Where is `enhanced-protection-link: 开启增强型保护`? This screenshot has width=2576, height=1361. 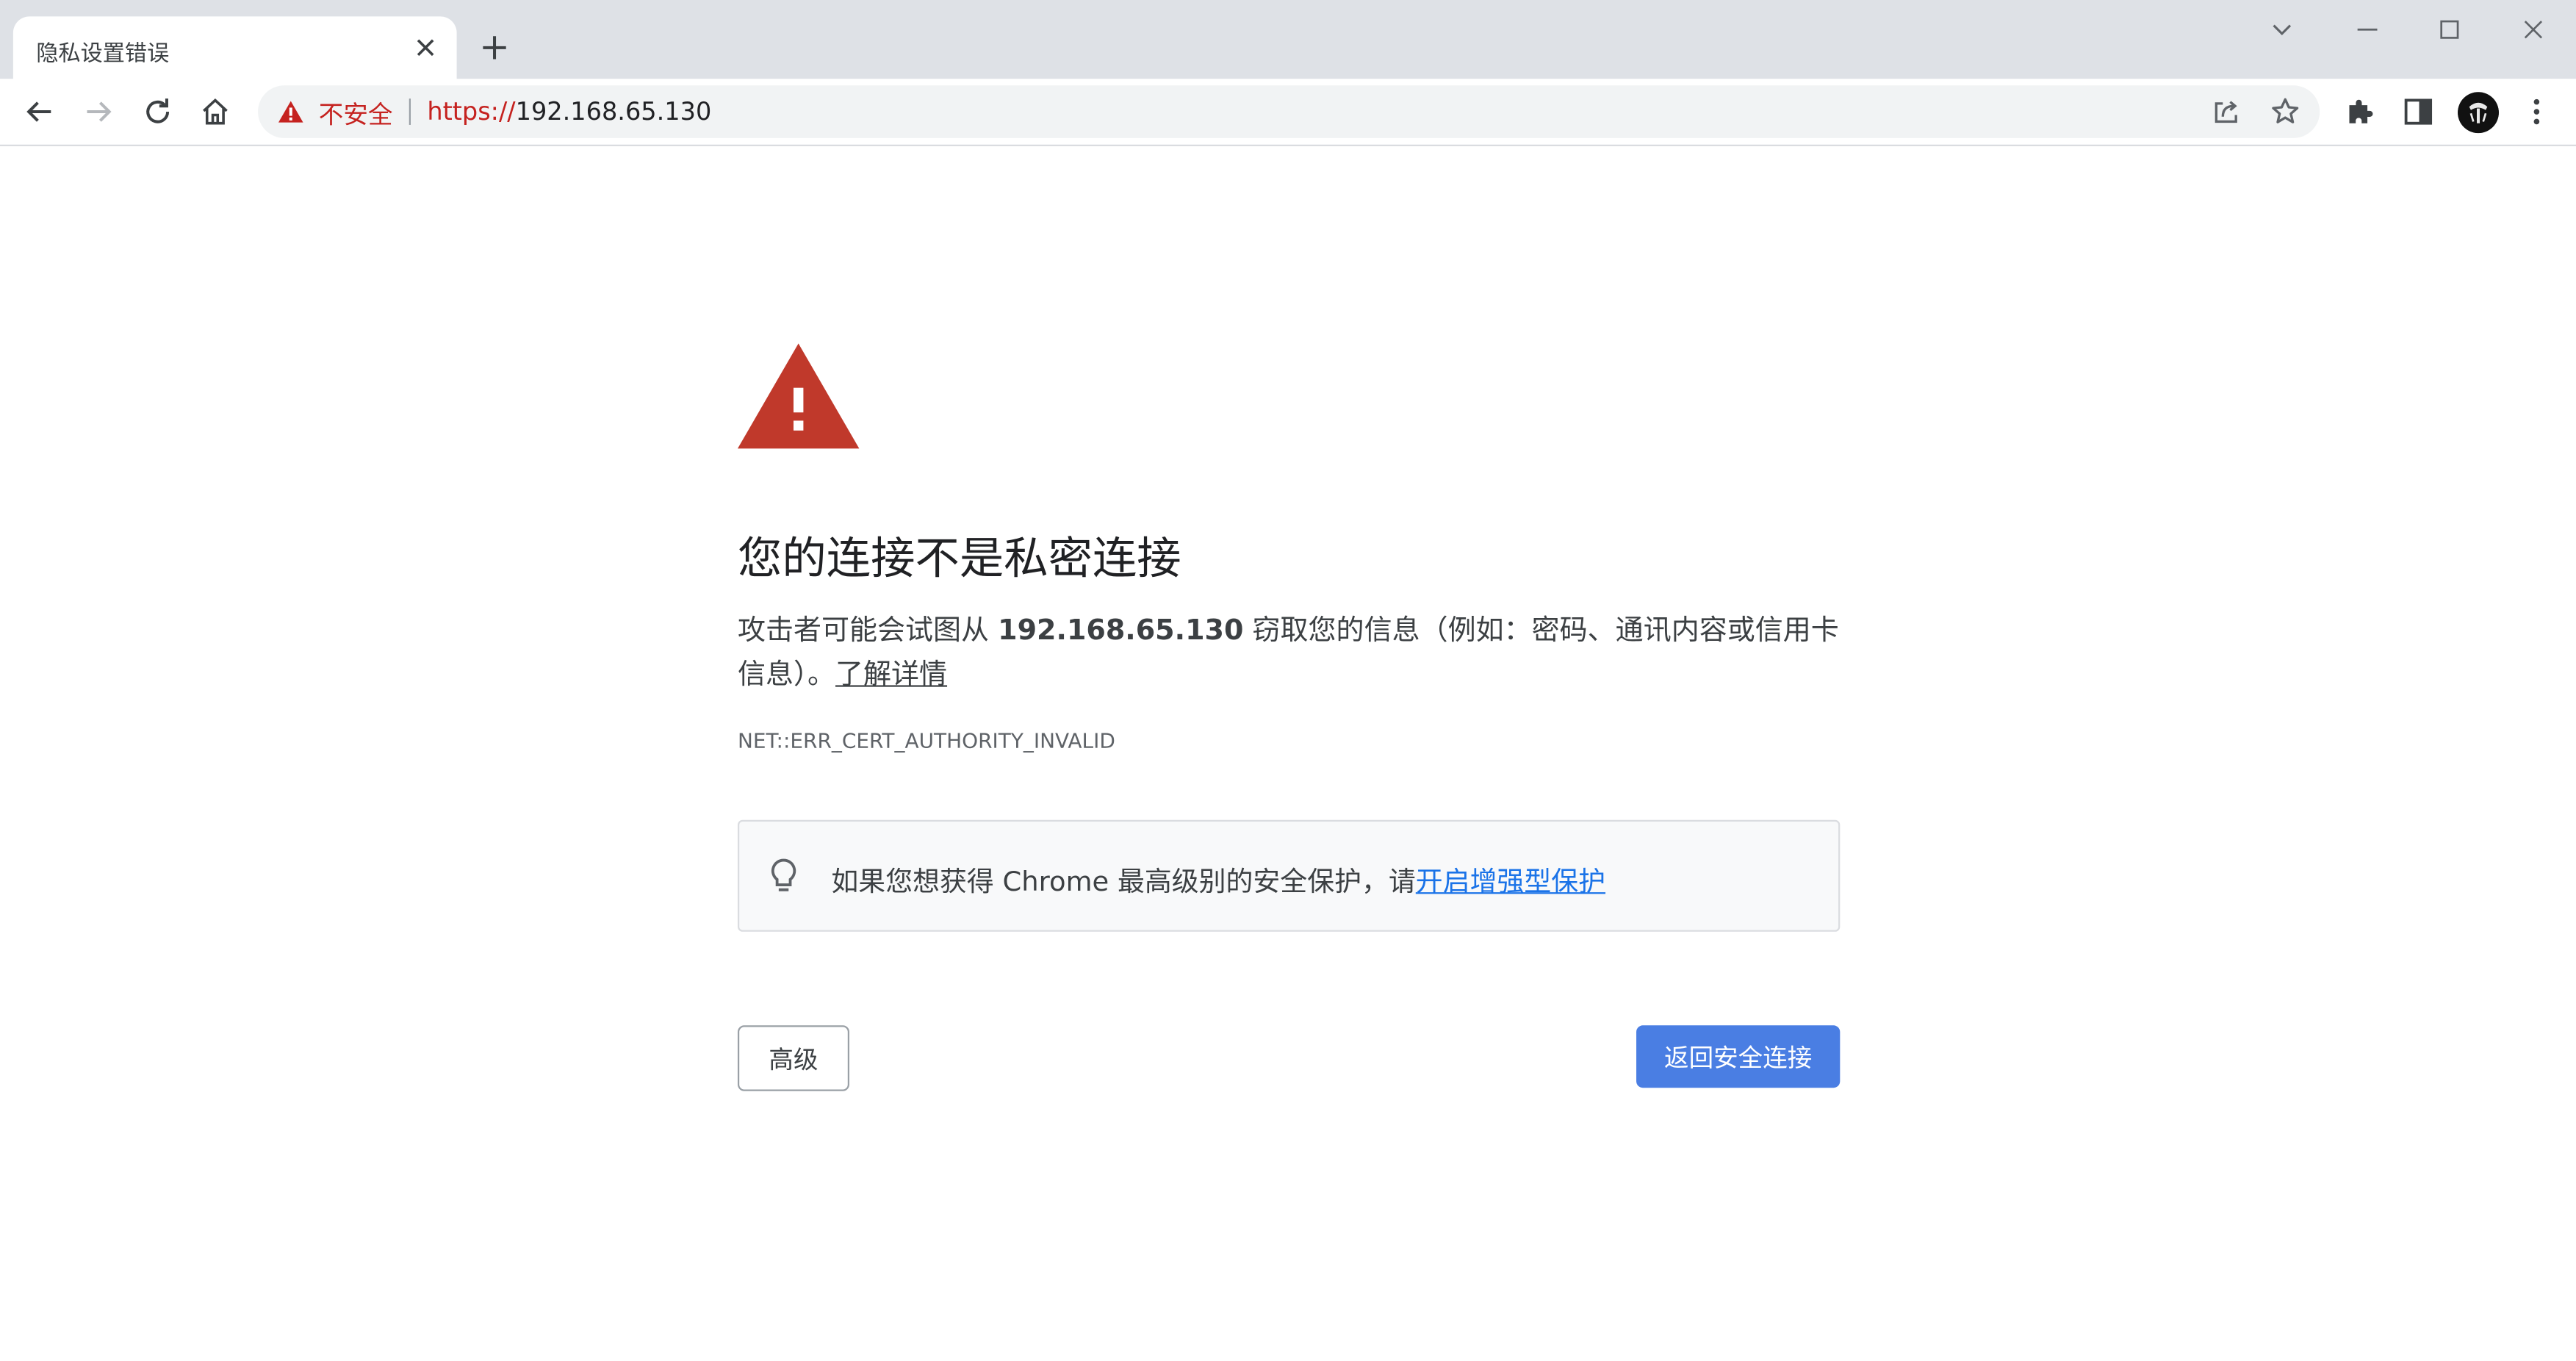 enhanced-protection-link: 开启增强型保护 is located at coordinates (1510, 882).